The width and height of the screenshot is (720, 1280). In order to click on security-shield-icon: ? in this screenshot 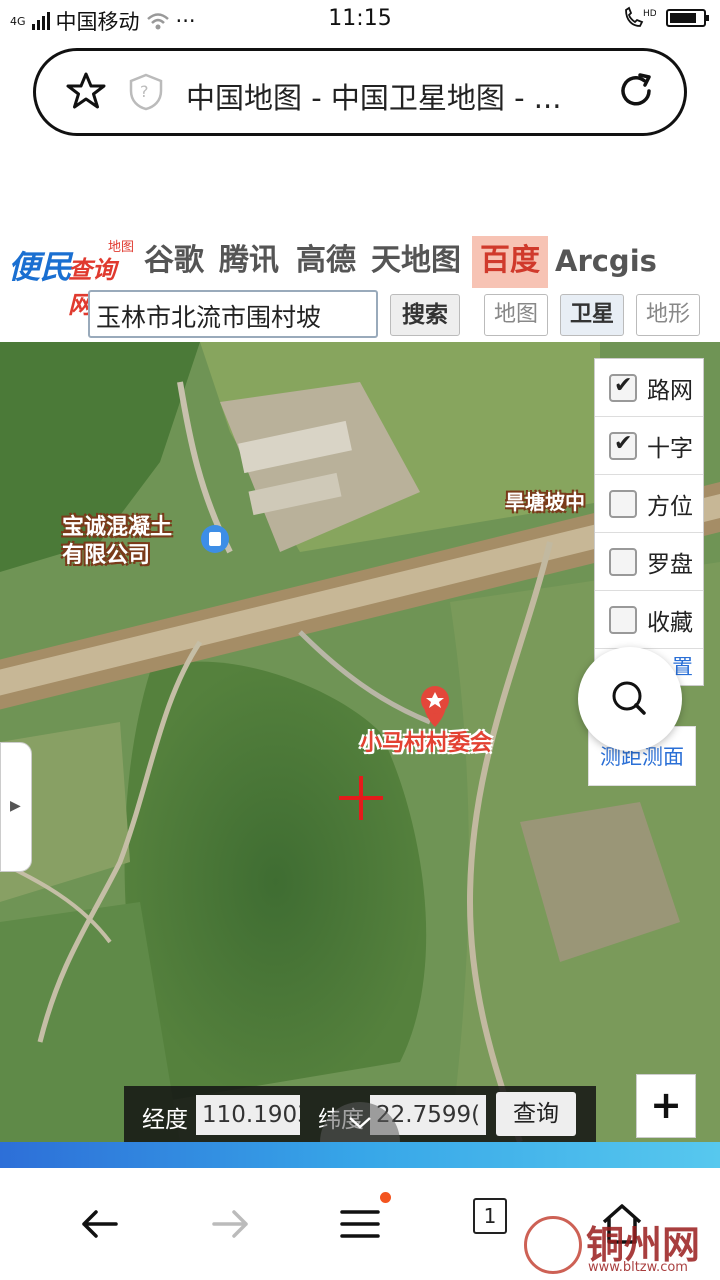, I will do `click(146, 92)`.